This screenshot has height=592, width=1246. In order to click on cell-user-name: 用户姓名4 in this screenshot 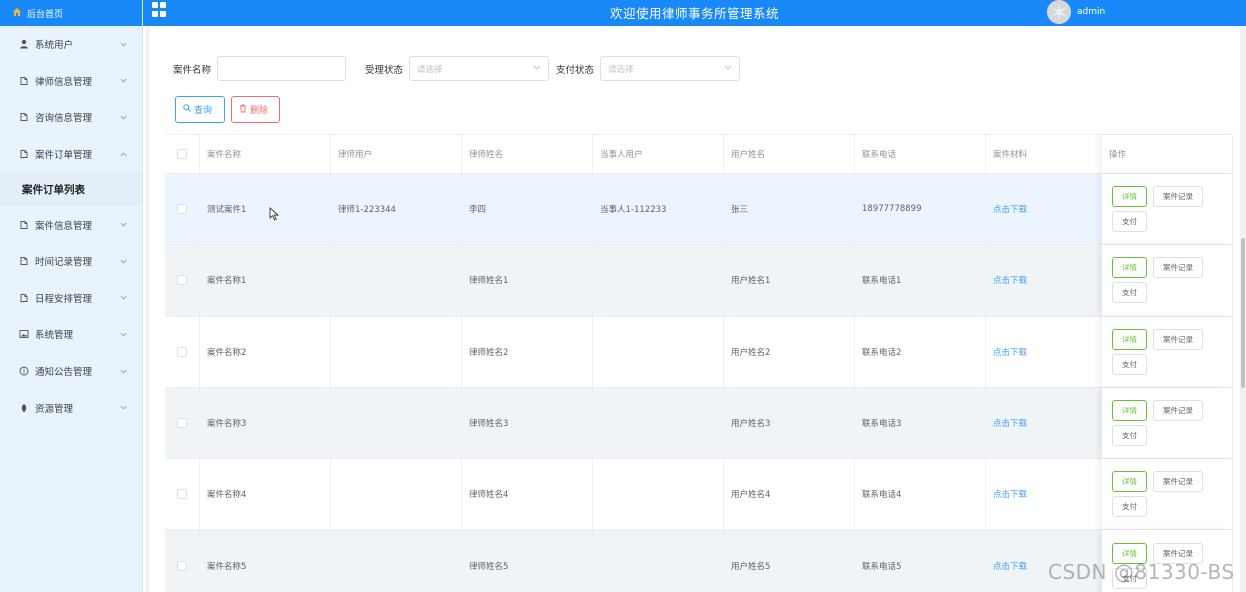, I will do `click(789, 494)`.